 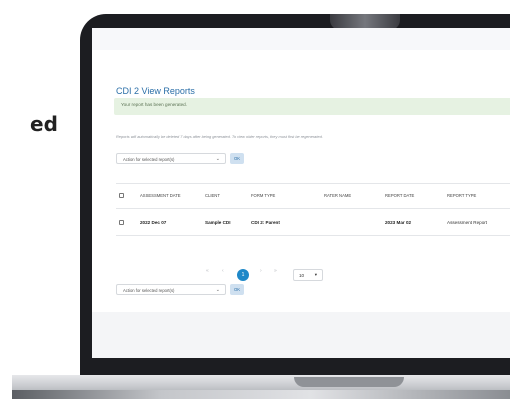 What do you see at coordinates (461, 195) in the screenshot?
I see `column-header-report-type: REPORT TYPE` at bounding box center [461, 195].